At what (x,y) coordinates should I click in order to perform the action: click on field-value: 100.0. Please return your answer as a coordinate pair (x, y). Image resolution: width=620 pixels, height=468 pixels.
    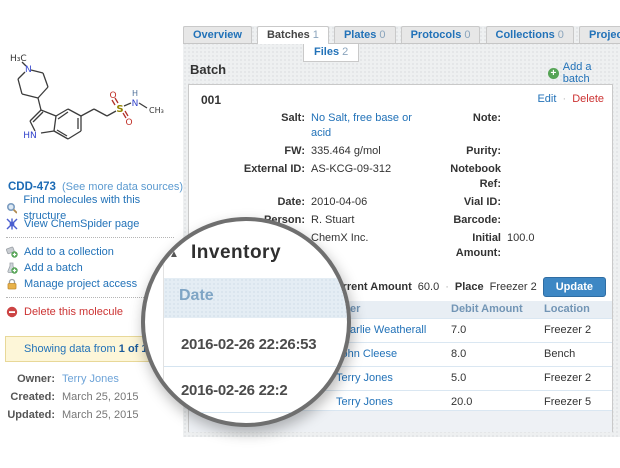
    Looking at the image, I should click on (521, 238).